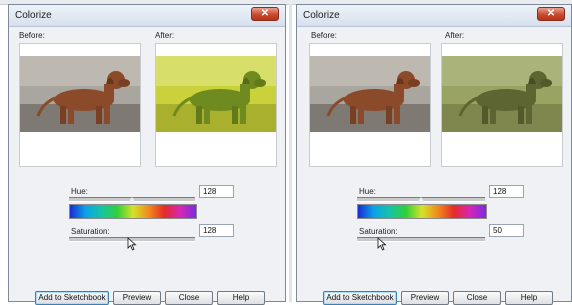 This screenshot has height=305, width=572. What do you see at coordinates (506, 230) in the screenshot?
I see `saturation-value-field: 50` at bounding box center [506, 230].